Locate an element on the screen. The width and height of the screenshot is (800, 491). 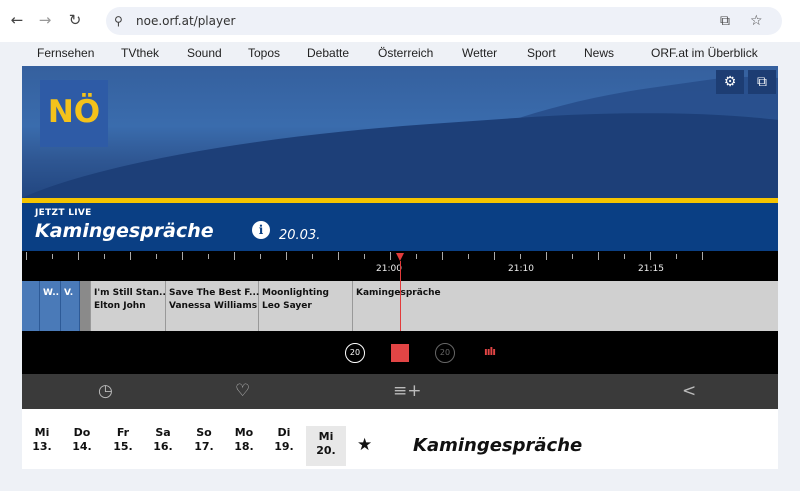
weekday: So is located at coordinates (204, 432).